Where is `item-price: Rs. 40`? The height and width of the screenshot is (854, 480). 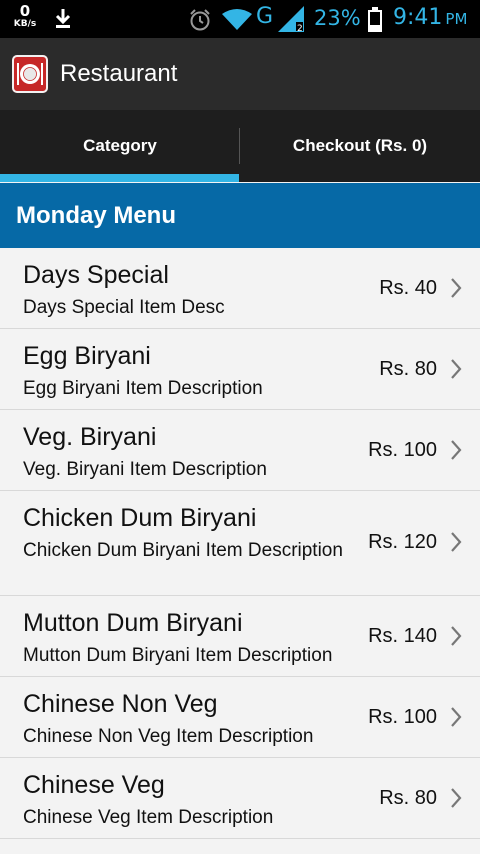
item-price: Rs. 40 is located at coordinates (408, 288).